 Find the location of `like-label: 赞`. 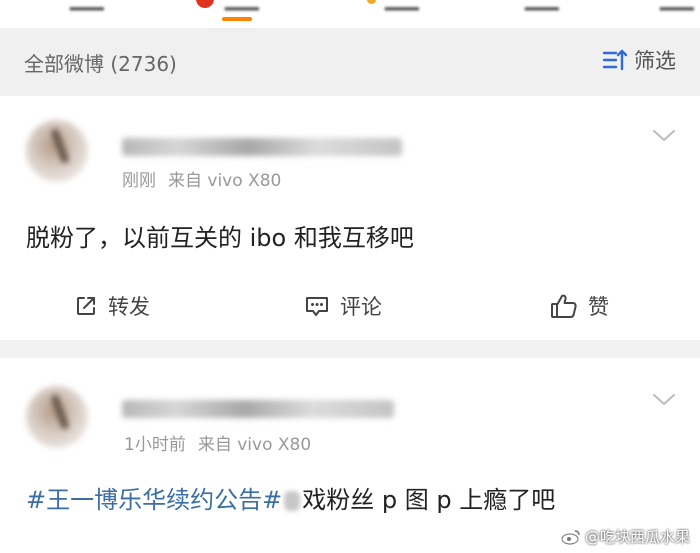

like-label: 赞 is located at coordinates (598, 307).